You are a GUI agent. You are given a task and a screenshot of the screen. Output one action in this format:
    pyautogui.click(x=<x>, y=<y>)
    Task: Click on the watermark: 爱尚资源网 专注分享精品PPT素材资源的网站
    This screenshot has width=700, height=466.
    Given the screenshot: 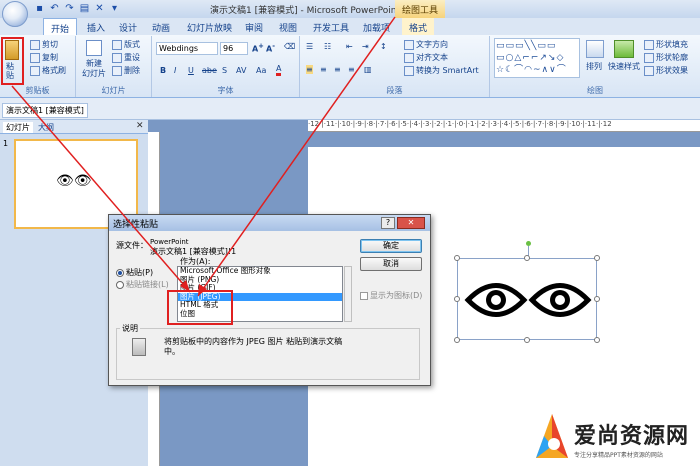 What is the action you would take?
    pyautogui.click(x=614, y=437)
    